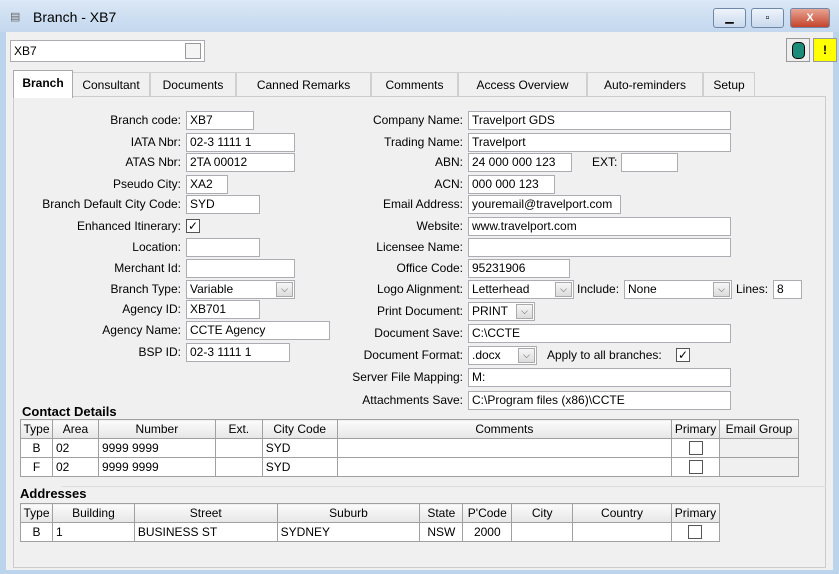 The height and width of the screenshot is (574, 839). What do you see at coordinates (93, 532) in the screenshot?
I see `cell-building: 1` at bounding box center [93, 532].